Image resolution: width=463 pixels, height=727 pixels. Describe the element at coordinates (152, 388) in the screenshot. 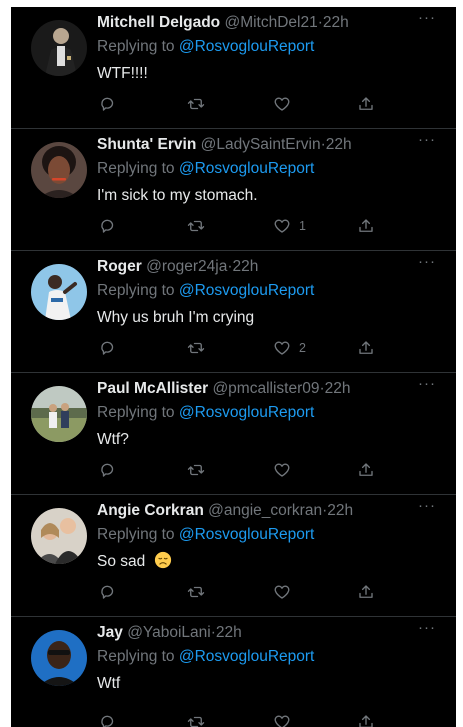

I see `author-name: Paul McAllister` at that location.